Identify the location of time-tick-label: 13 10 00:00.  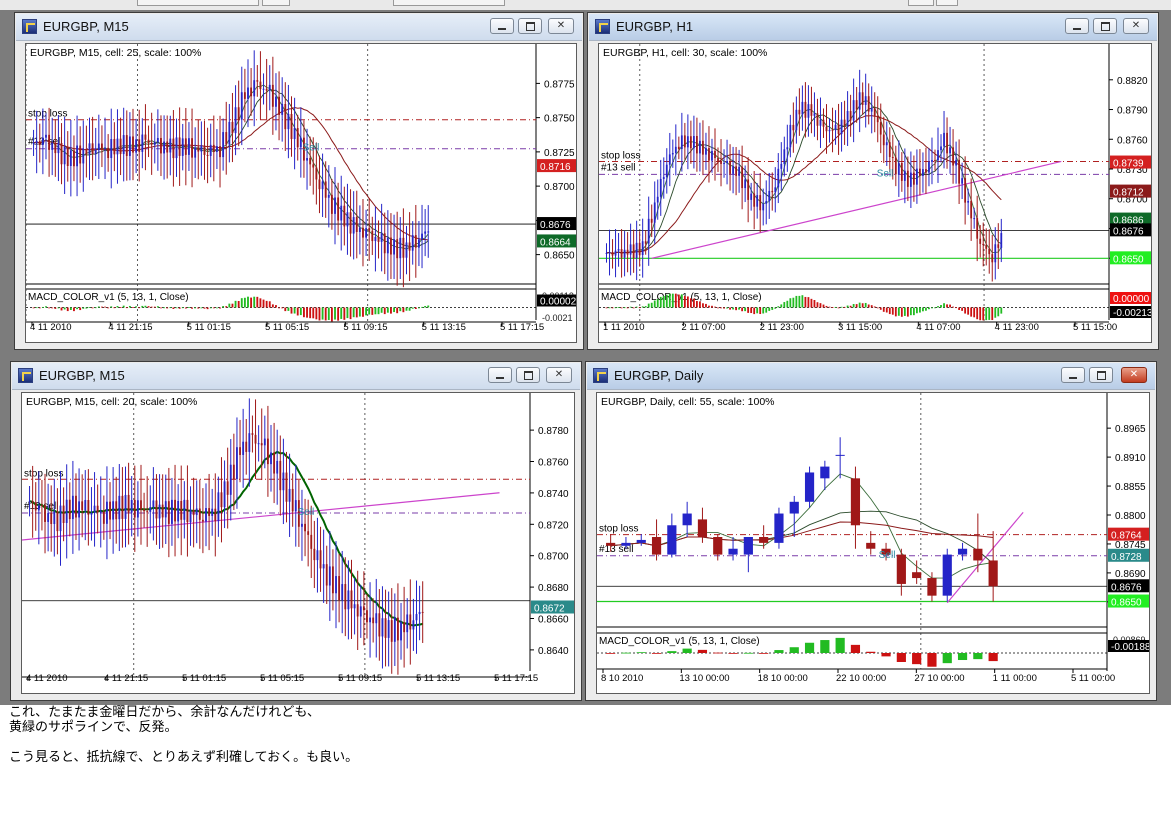
(704, 678).